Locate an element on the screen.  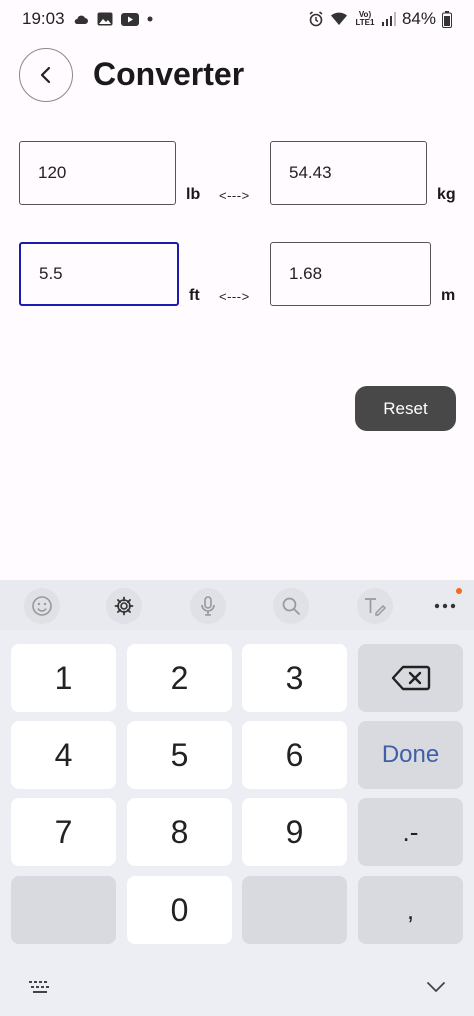
comma-key: , is located at coordinates (410, 910).